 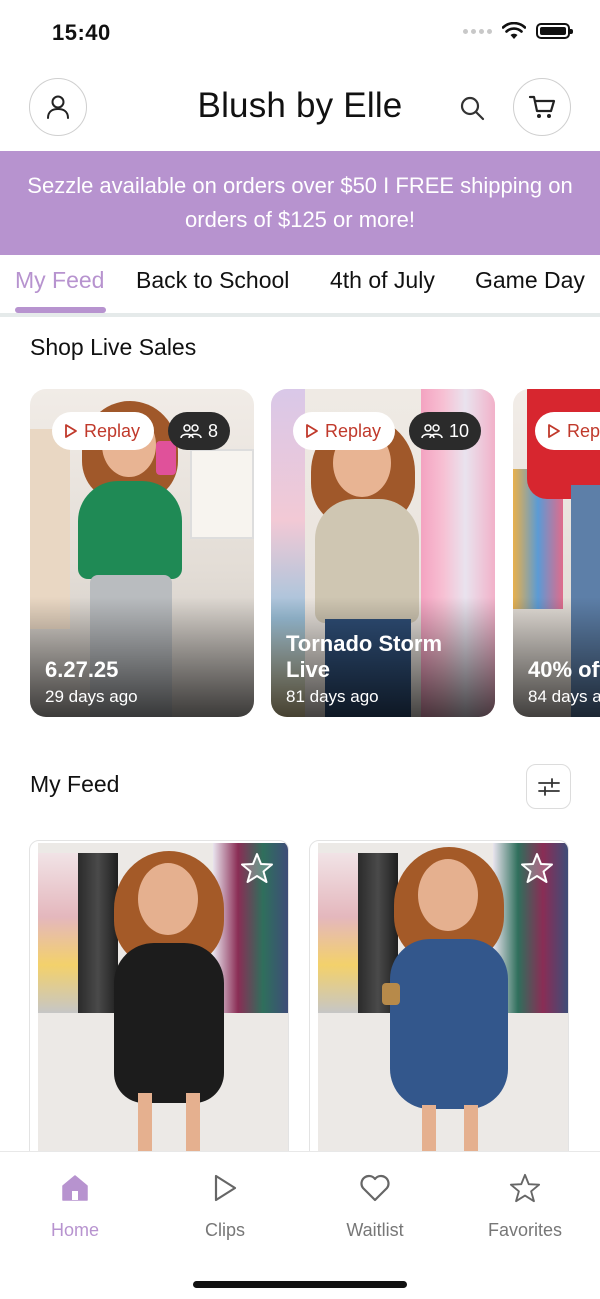 I want to click on viewers-count: 10, so click(x=459, y=430).